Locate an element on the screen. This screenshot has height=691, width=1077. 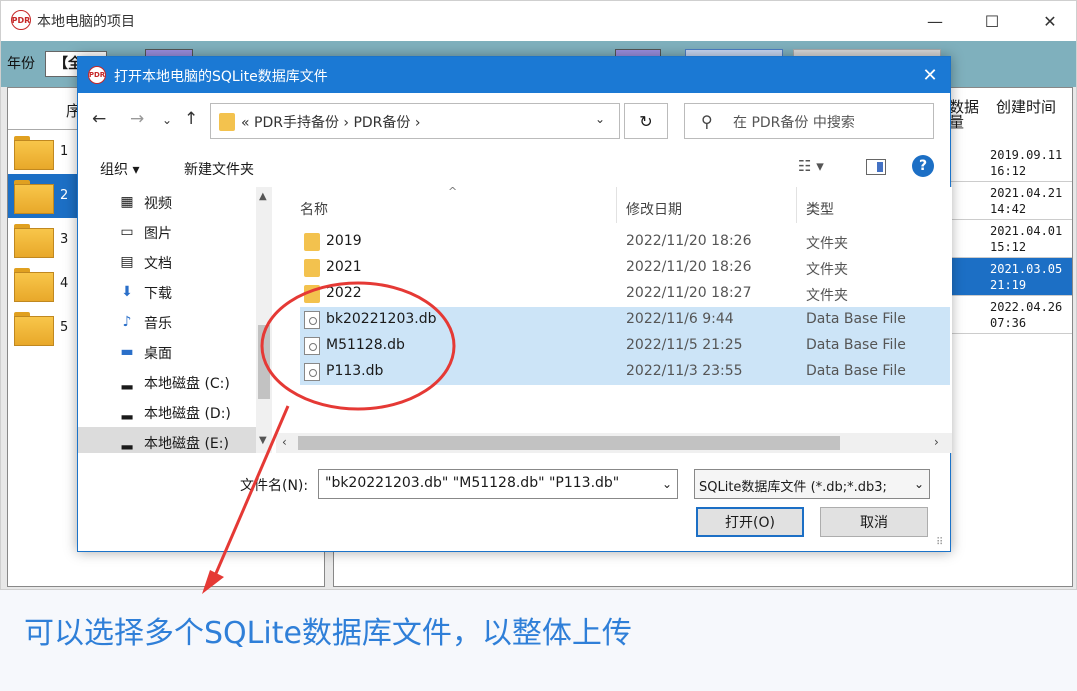
file-date: 2022/11/20 18:26 is located at coordinates (689, 241).